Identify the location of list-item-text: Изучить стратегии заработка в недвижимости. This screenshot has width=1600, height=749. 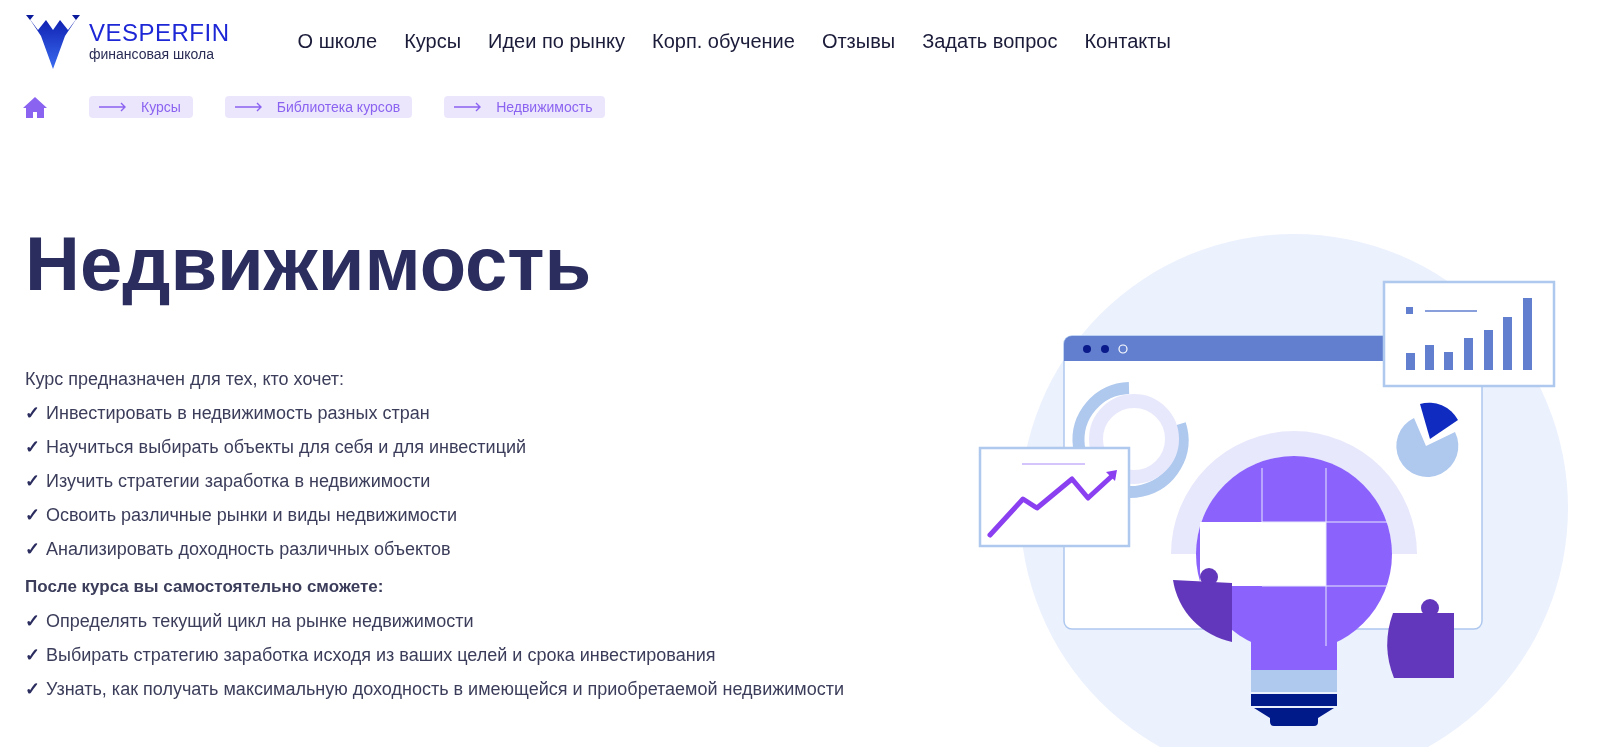
(238, 481).